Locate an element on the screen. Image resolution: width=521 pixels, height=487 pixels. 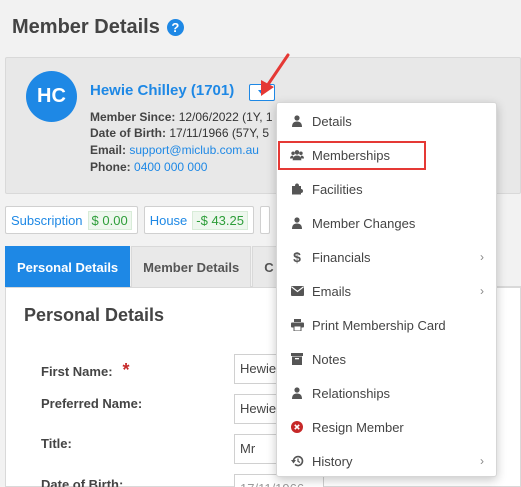
account-house: House -$ 43.25 is located at coordinates (198, 220).